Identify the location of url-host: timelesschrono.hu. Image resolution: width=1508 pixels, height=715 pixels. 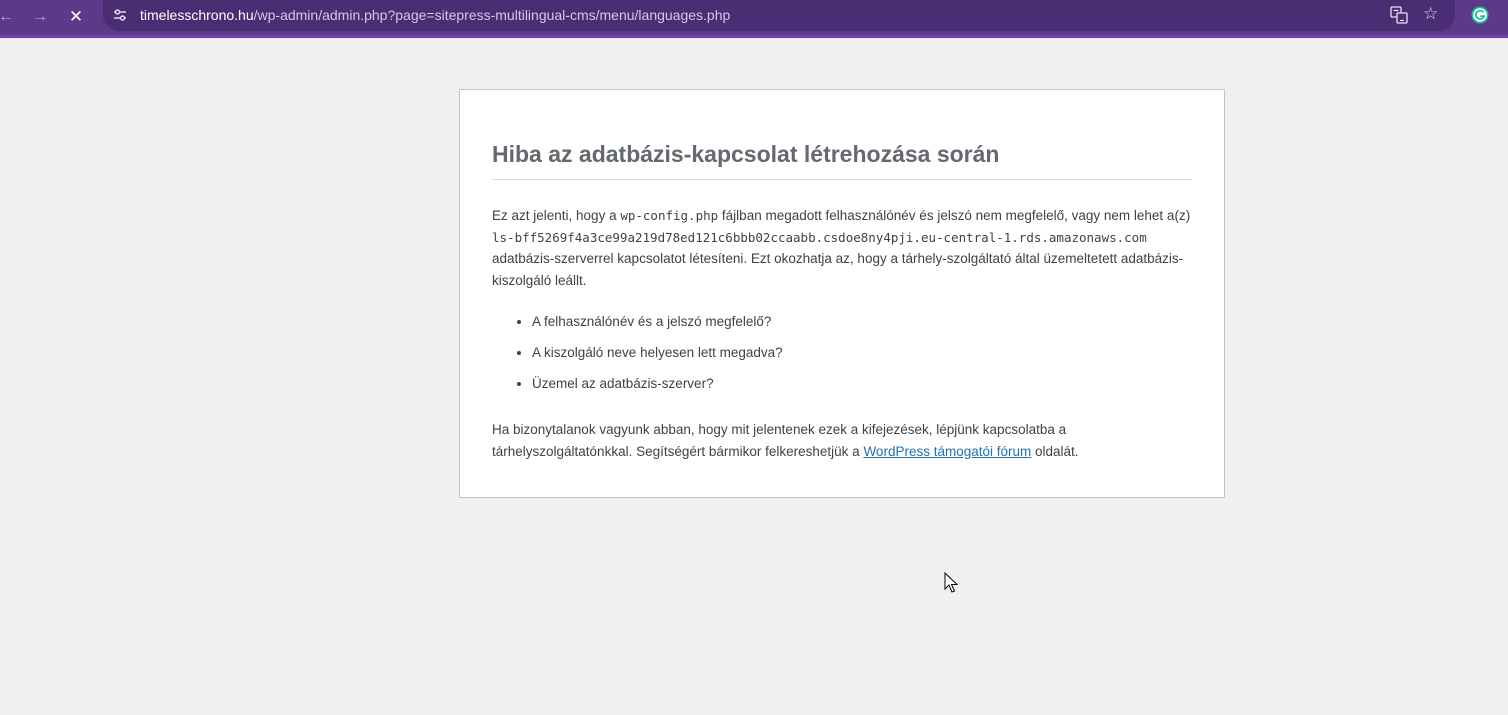
(197, 15).